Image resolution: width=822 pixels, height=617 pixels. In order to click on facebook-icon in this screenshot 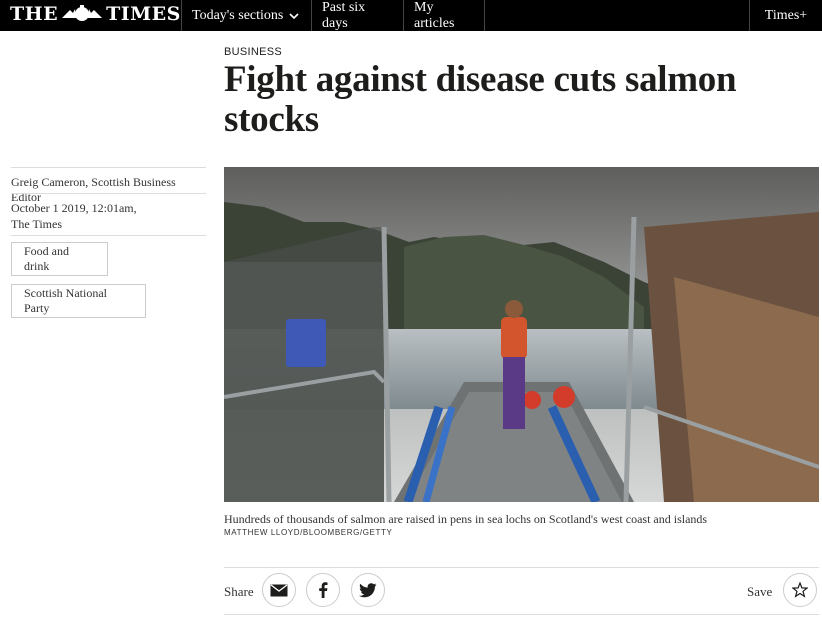, I will do `click(323, 590)`.